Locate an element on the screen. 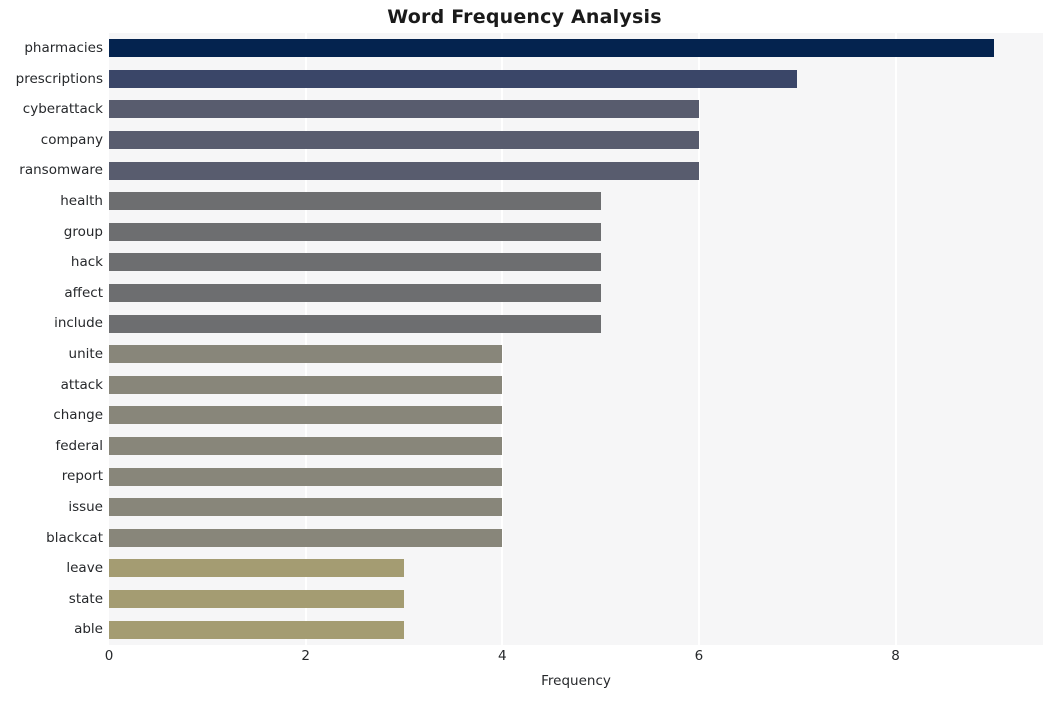 The height and width of the screenshot is (701, 1049). y-tick-label-attack: attack is located at coordinates (81, 384).